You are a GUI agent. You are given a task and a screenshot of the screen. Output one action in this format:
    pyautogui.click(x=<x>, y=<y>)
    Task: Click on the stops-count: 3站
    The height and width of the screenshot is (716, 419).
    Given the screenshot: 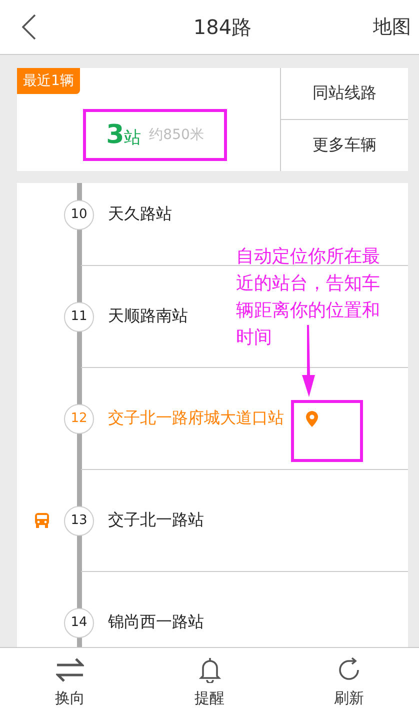 What is the action you would take?
    pyautogui.click(x=124, y=135)
    